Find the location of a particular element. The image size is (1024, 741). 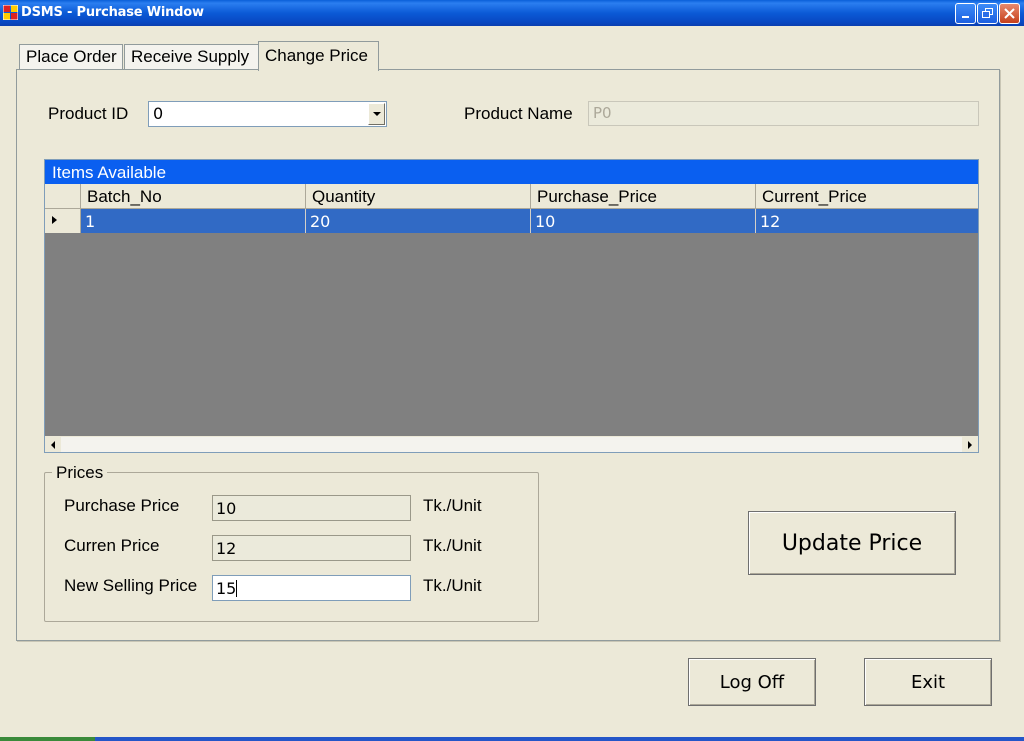

grid-corner-header is located at coordinates (63, 196).